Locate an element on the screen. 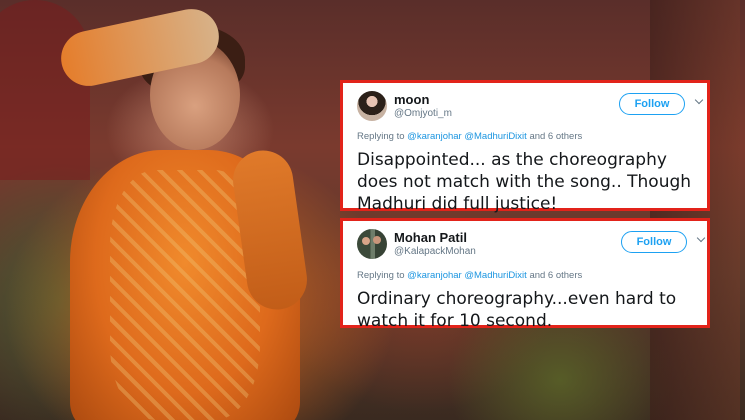 The height and width of the screenshot is (420, 745). dancer-raised-arm is located at coordinates (140, 47).